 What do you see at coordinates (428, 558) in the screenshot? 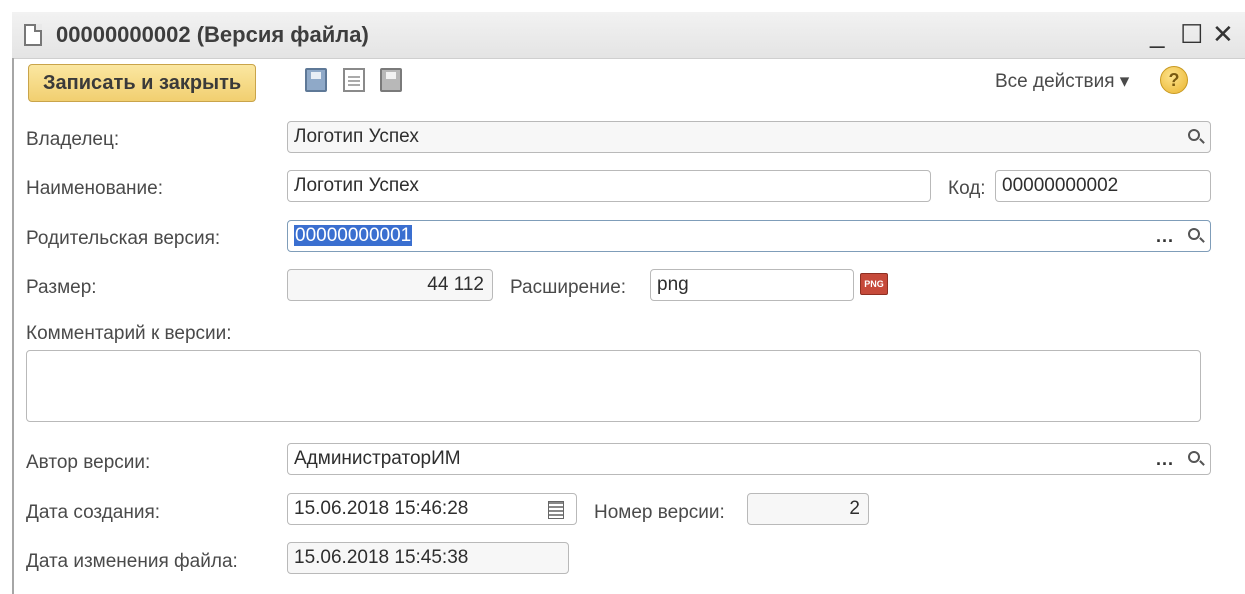
I see `modified-field: 15.06.2018 15:45:38` at bounding box center [428, 558].